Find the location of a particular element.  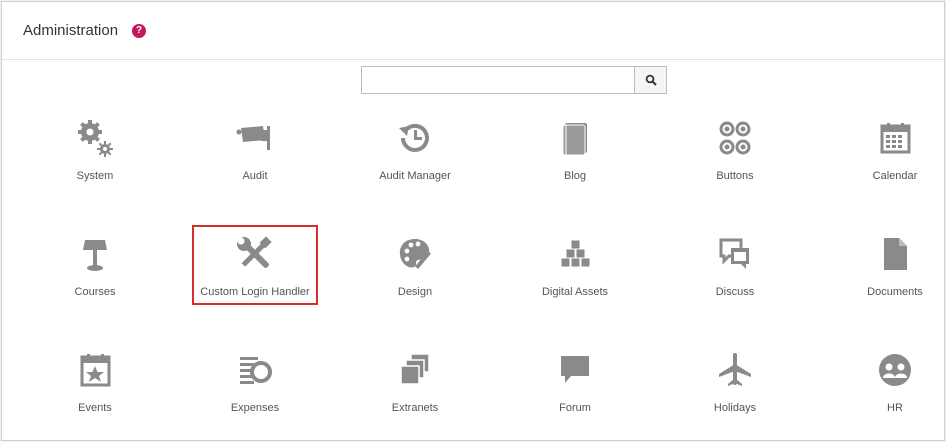

tile-label: Extranets is located at coordinates (415, 408).